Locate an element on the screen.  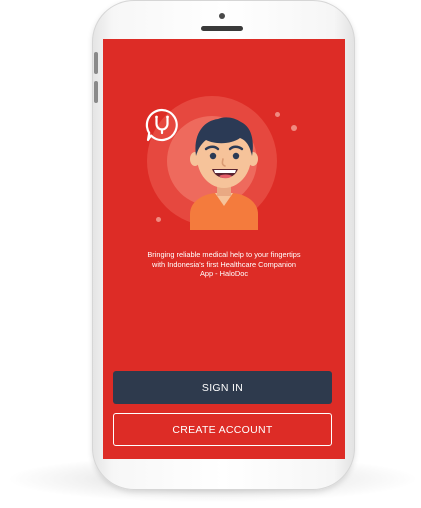
stethoscope-chat-bubble-icon is located at coordinates (161, 125).